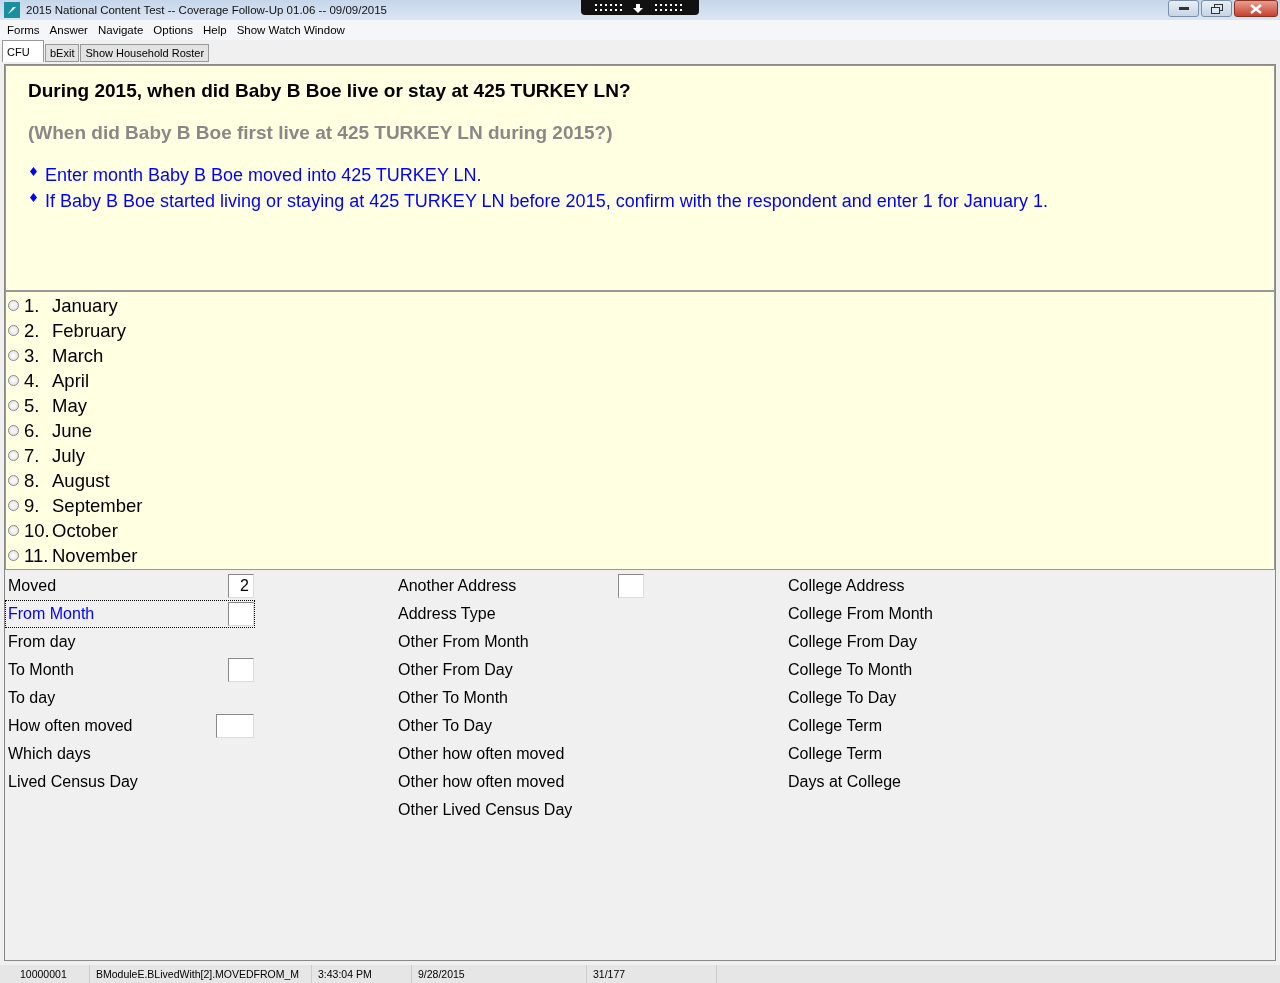 The height and width of the screenshot is (983, 1280). Describe the element at coordinates (130, 614) in the screenshot. I see `field-row: From Month` at that location.